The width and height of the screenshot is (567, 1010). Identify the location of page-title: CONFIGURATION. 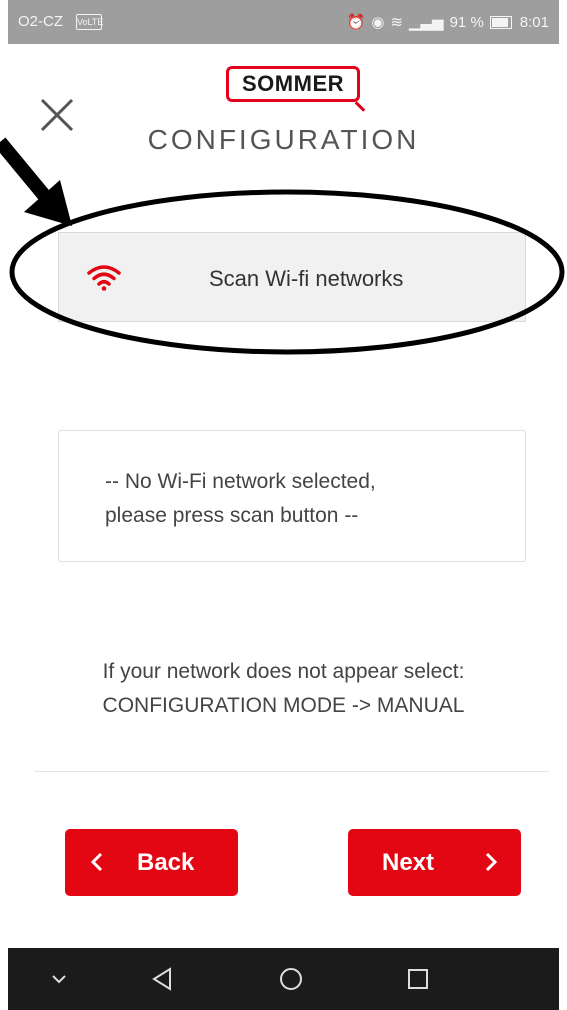
(283, 139).